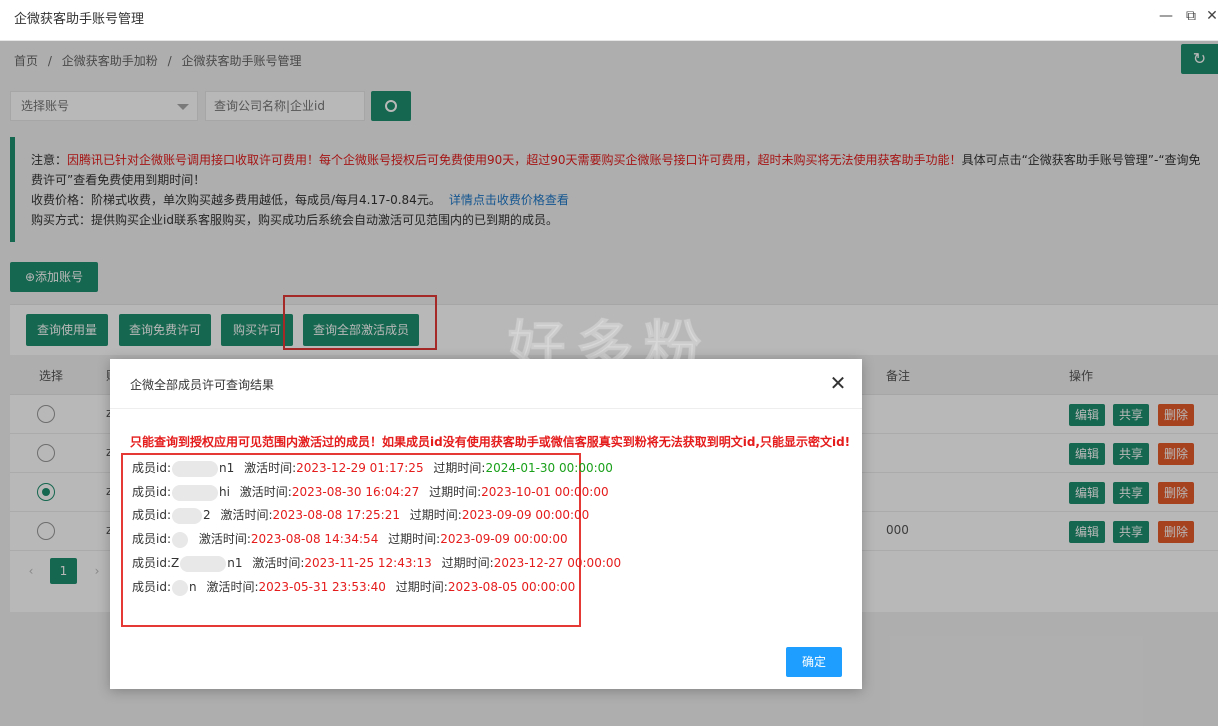 The image size is (1218, 726). What do you see at coordinates (838, 383) in the screenshot?
I see `close-icon: ✕` at bounding box center [838, 383].